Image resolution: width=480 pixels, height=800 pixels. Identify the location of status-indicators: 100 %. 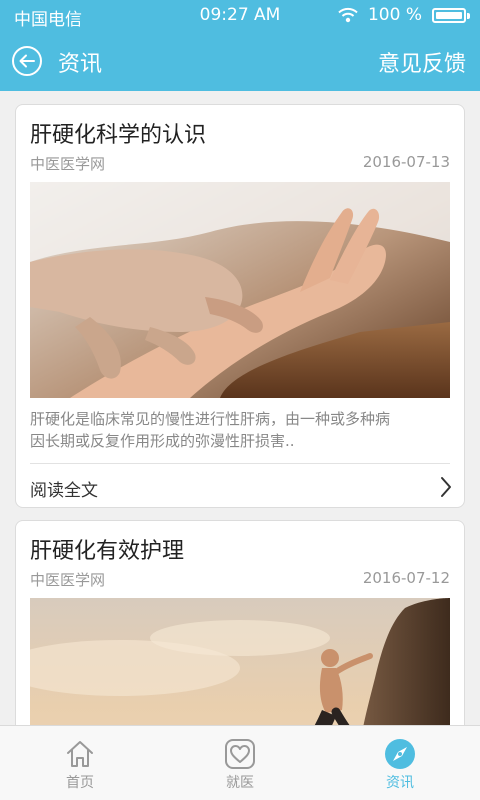
(404, 15).